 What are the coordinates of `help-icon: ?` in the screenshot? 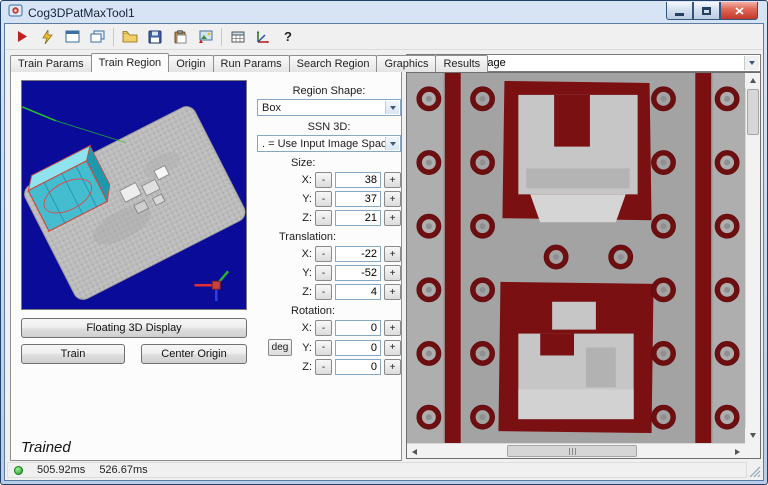 It's located at (288, 36).